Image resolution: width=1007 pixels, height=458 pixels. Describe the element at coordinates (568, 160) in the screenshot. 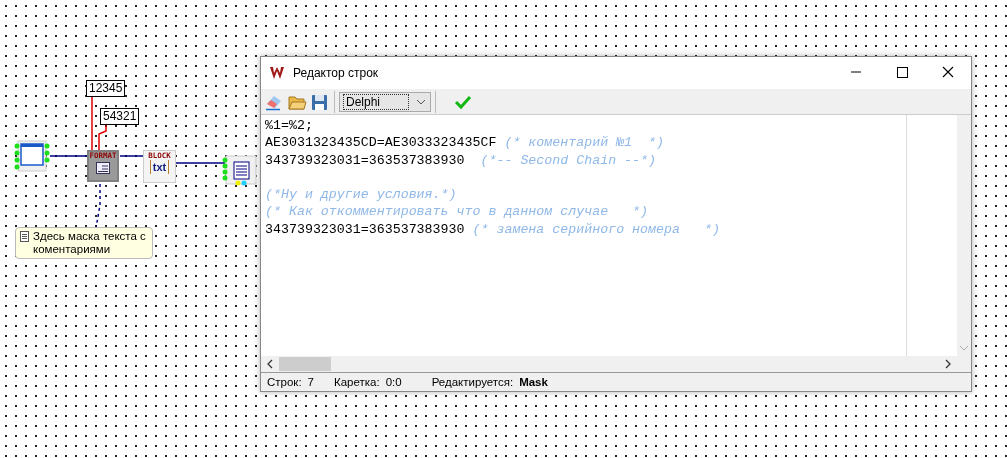

I see `code-comment: (*-- Second Chain --*)` at that location.